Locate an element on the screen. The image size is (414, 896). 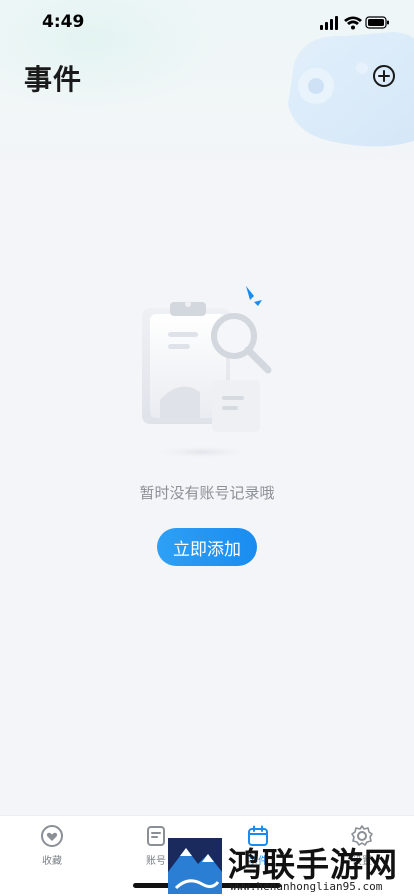
add-now-button: 立即添加 is located at coordinates (207, 547).